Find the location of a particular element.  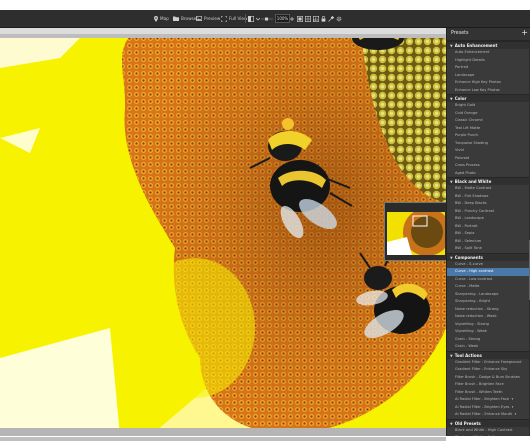

preset-item-label: AI Radial Filter - Brighten Face is located at coordinates (482, 399).